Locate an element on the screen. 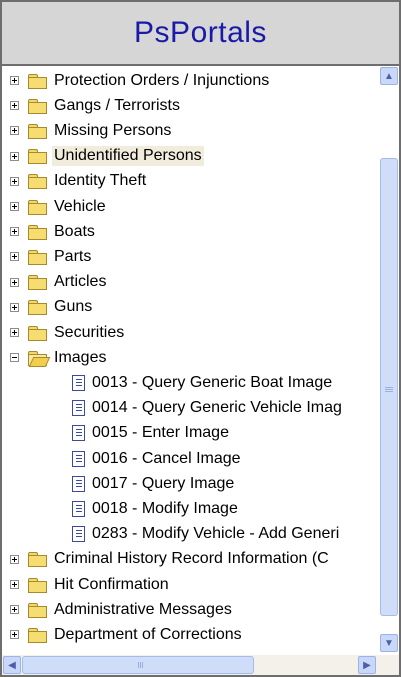 Image resolution: width=401 pixels, height=677 pixels. vertical-scrollbar: ▲ ▼ is located at coordinates (389, 360).